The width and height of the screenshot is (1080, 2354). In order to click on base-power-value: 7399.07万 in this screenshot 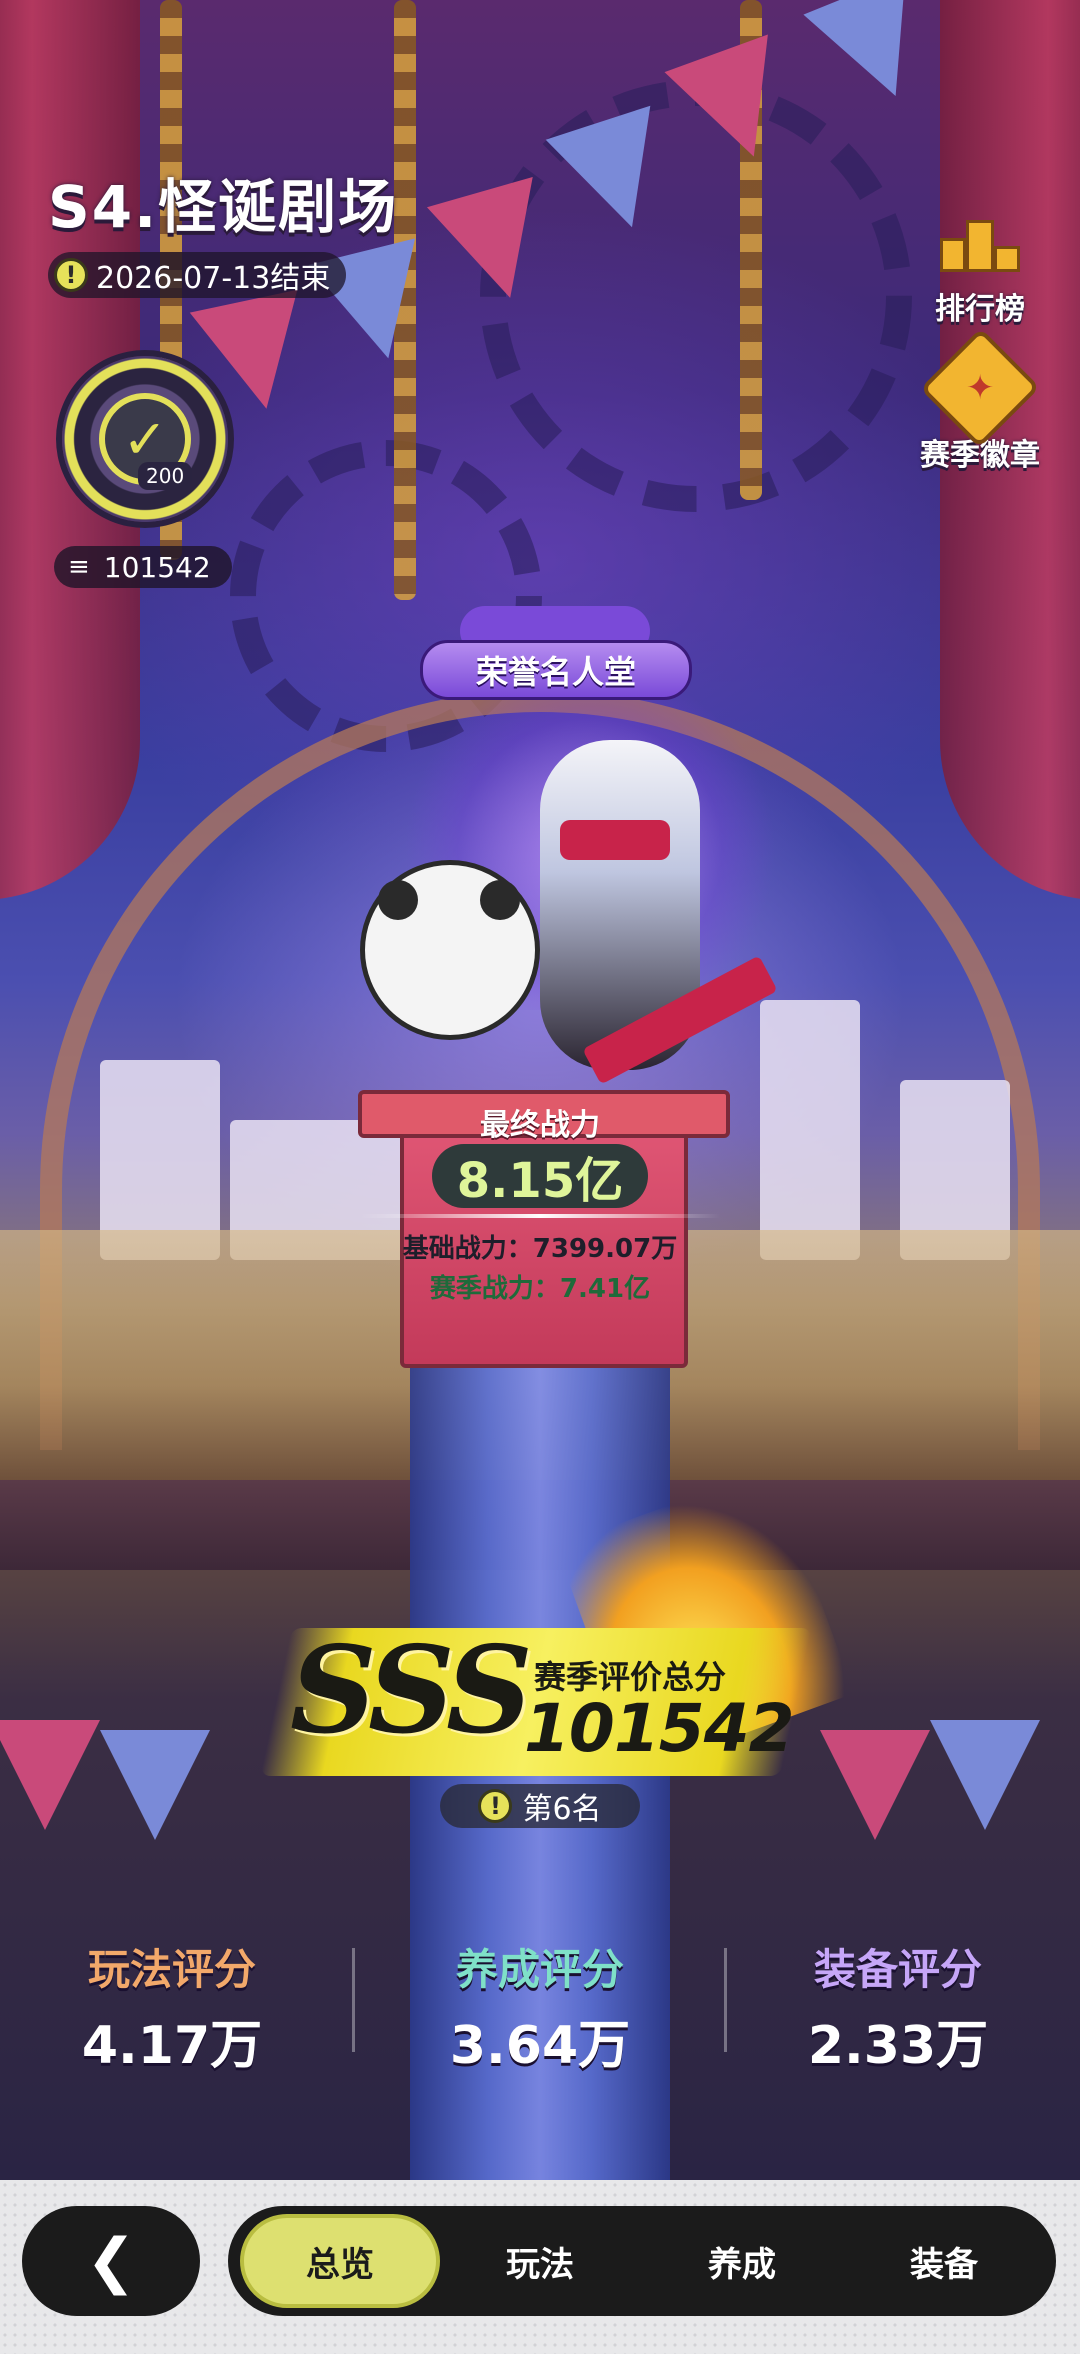, I will do `click(605, 1249)`.